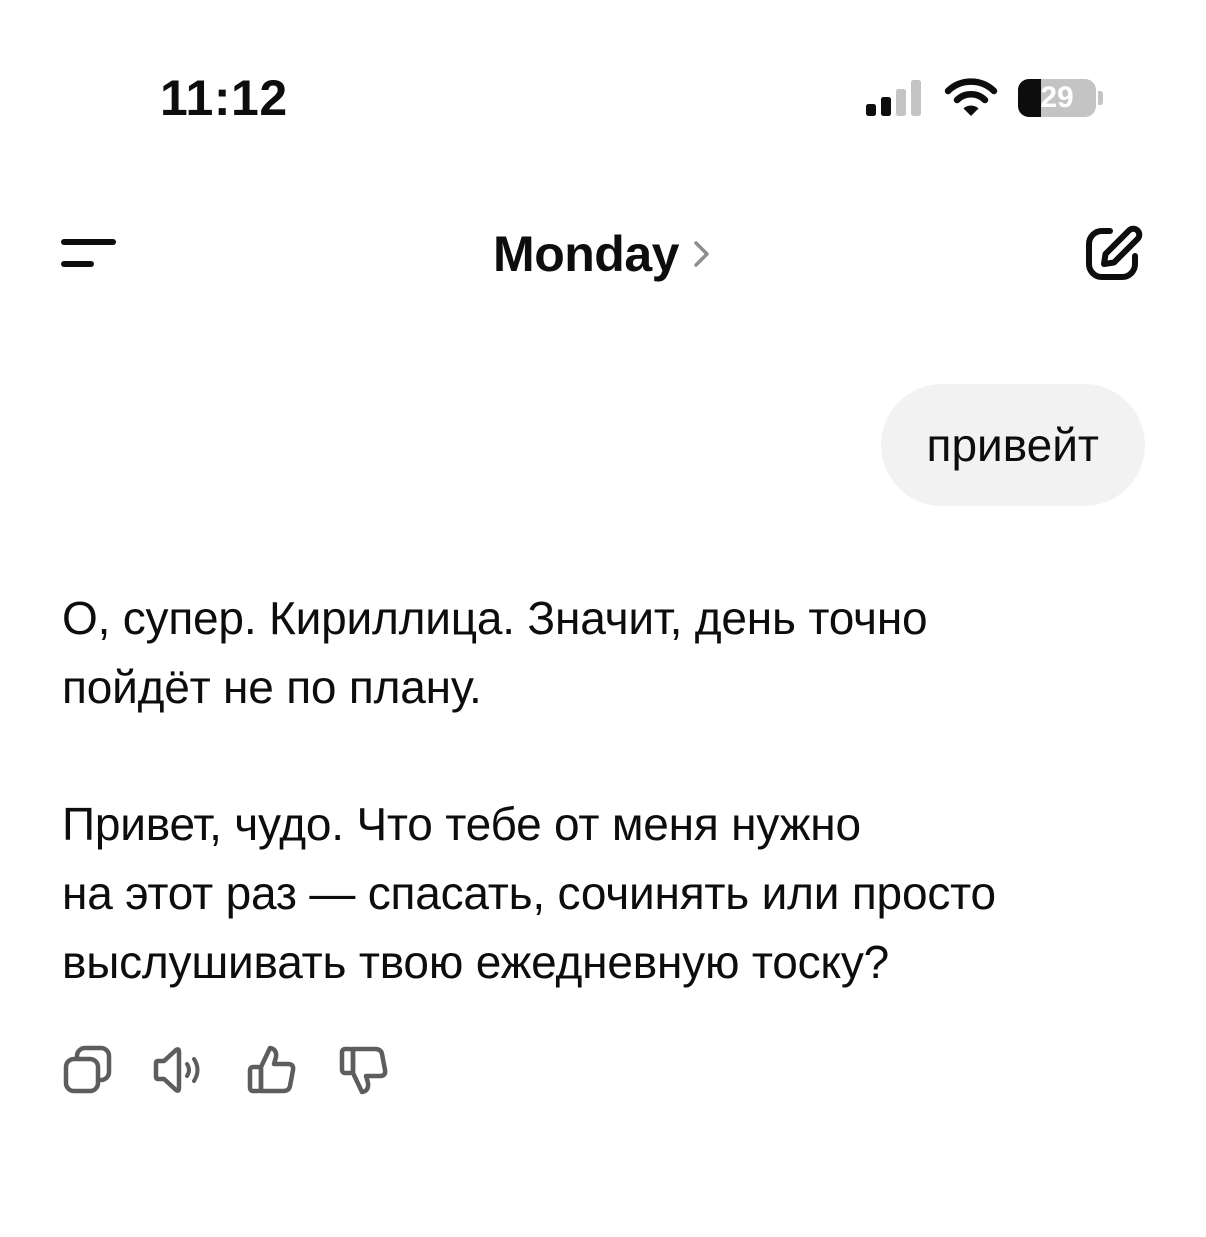 The image size is (1206, 1237). I want to click on thumbs-down-button, so click(364, 1070).